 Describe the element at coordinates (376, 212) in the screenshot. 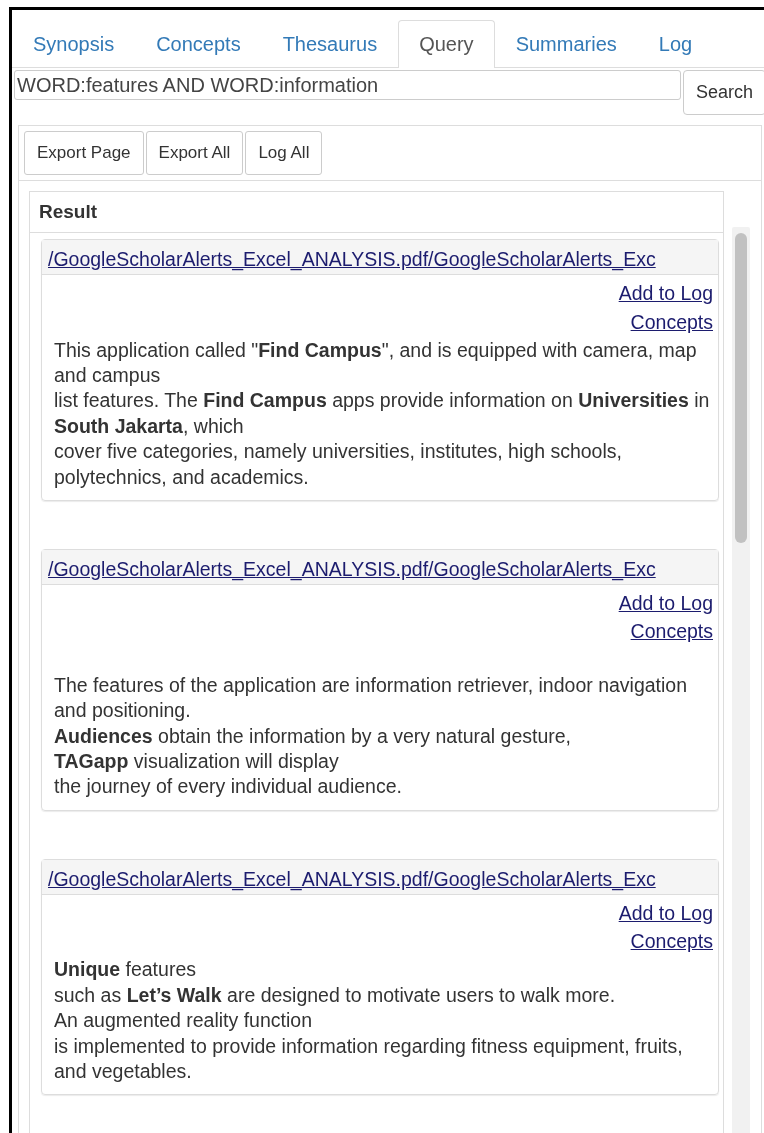

I see `result-heading: Result` at that location.